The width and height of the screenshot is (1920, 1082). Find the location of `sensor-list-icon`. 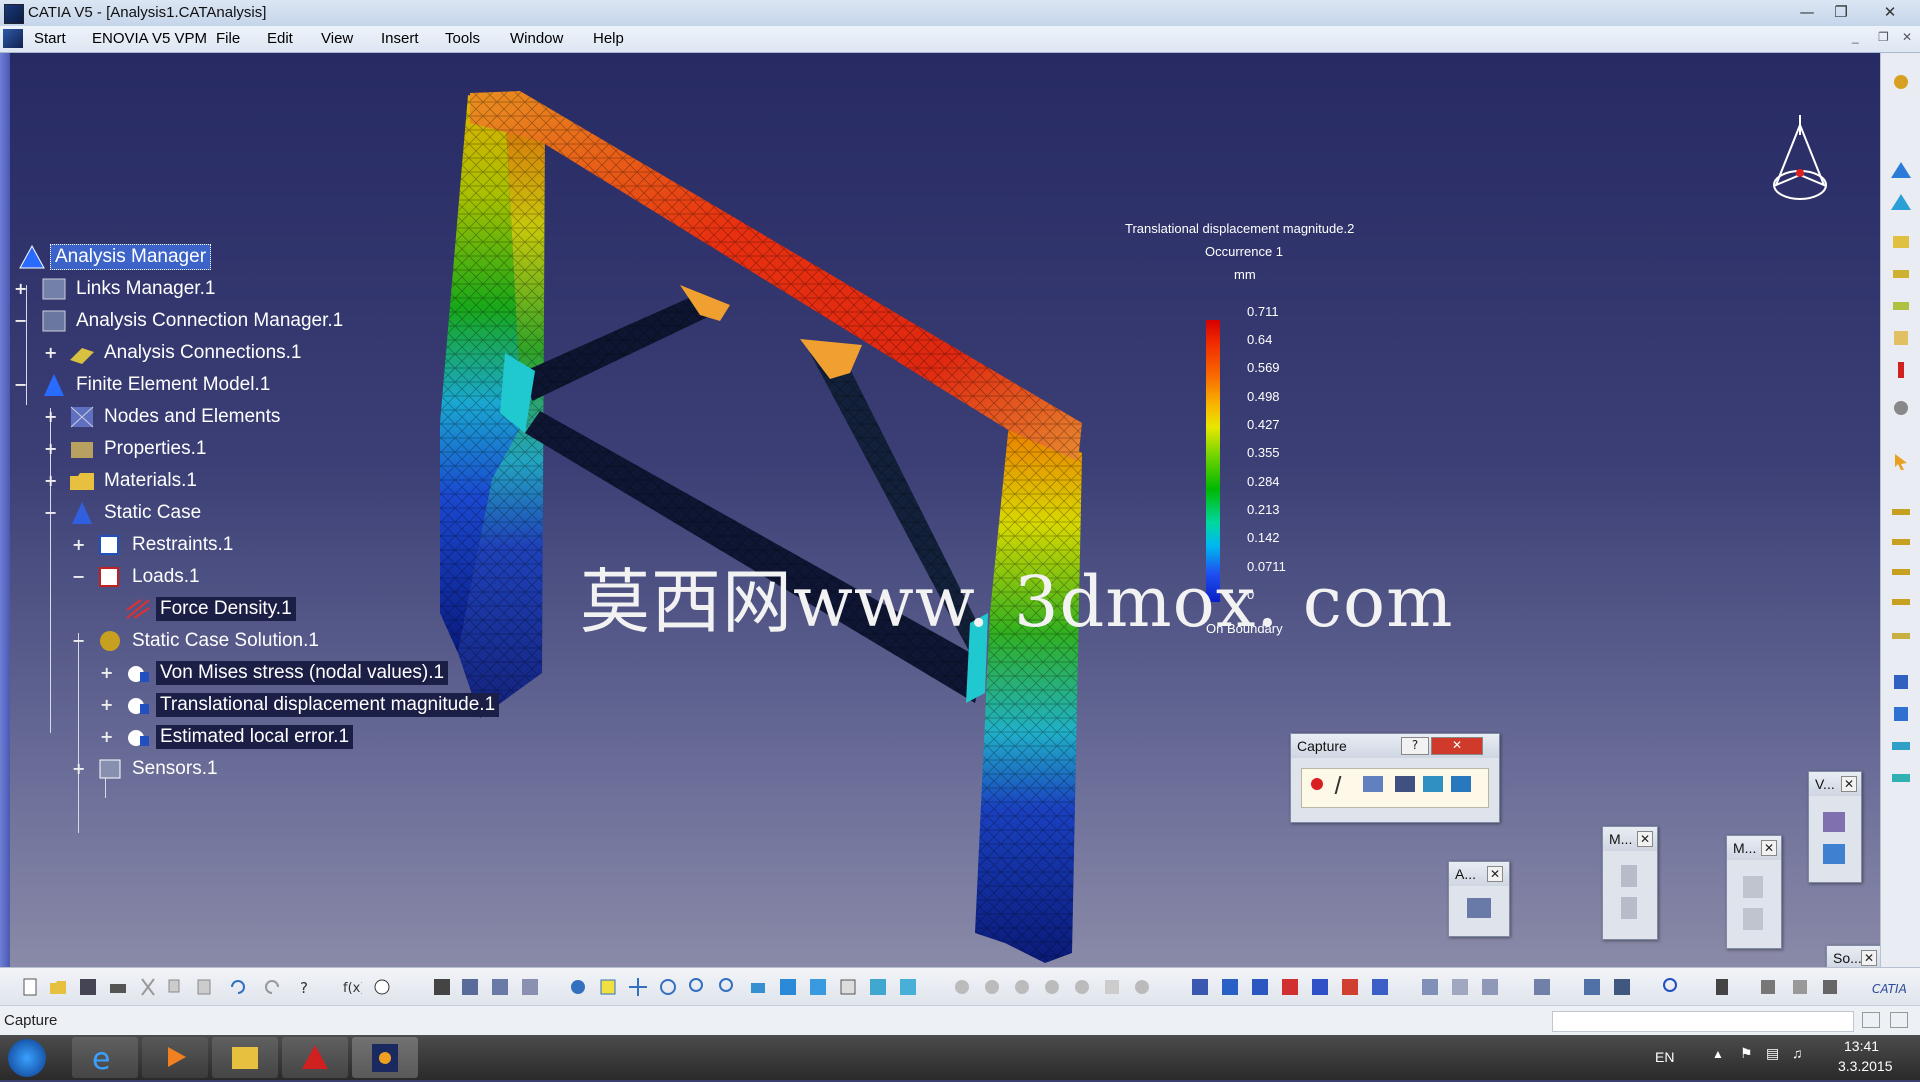

sensor-list-icon is located at coordinates (1800, 987).